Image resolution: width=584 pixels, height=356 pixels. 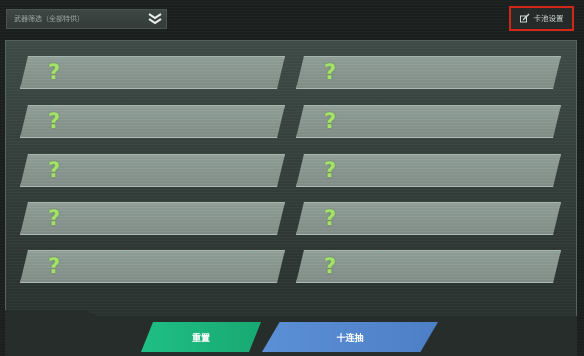 What do you see at coordinates (524, 19) in the screenshot?
I see `edit-icon` at bounding box center [524, 19].